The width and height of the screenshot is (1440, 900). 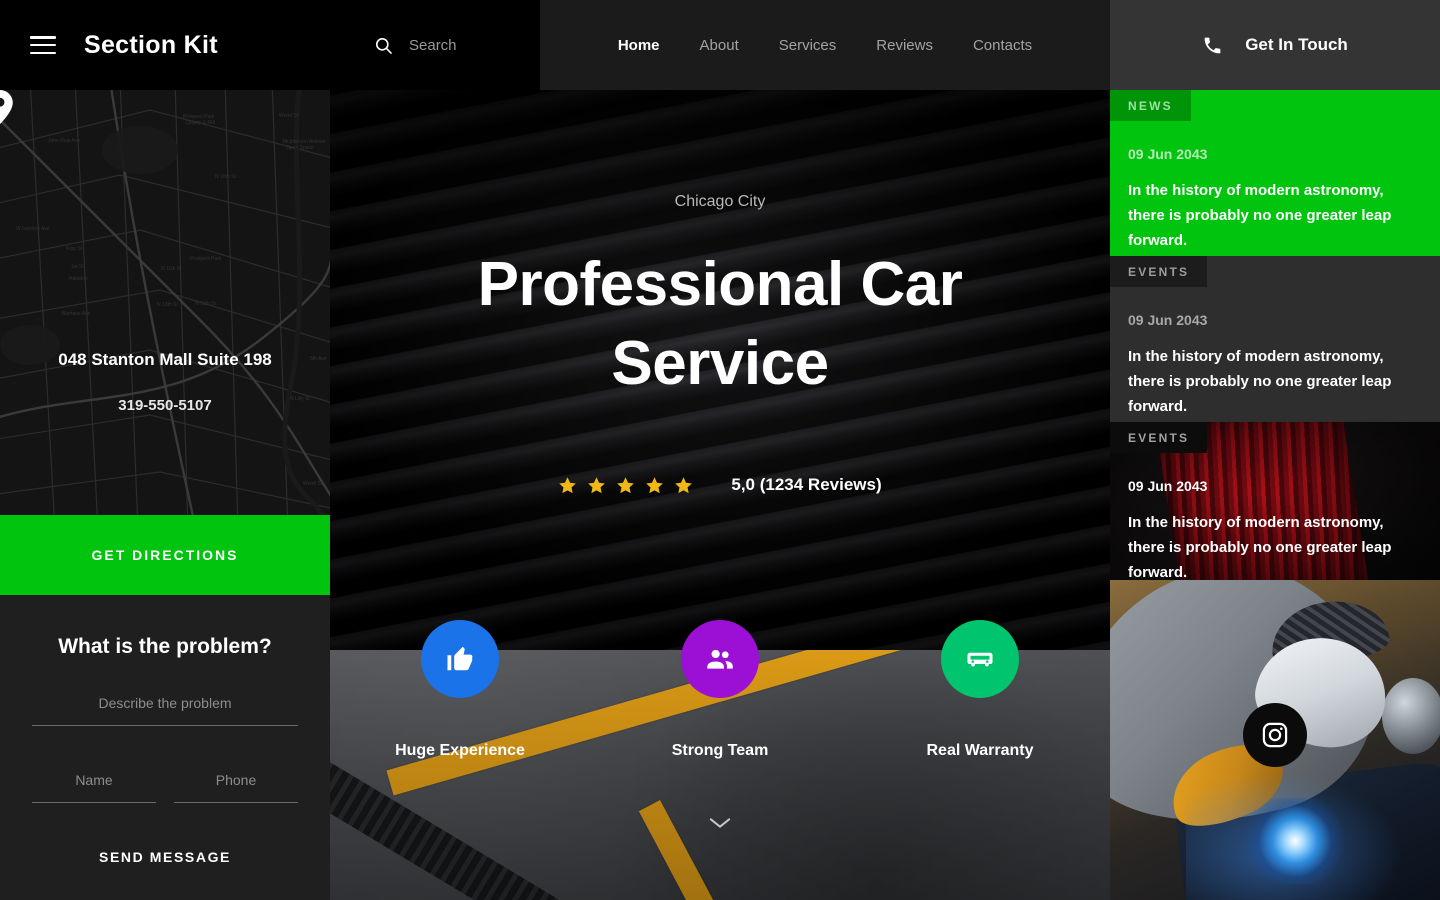 What do you see at coordinates (720, 659) in the screenshot?
I see `people-icon` at bounding box center [720, 659].